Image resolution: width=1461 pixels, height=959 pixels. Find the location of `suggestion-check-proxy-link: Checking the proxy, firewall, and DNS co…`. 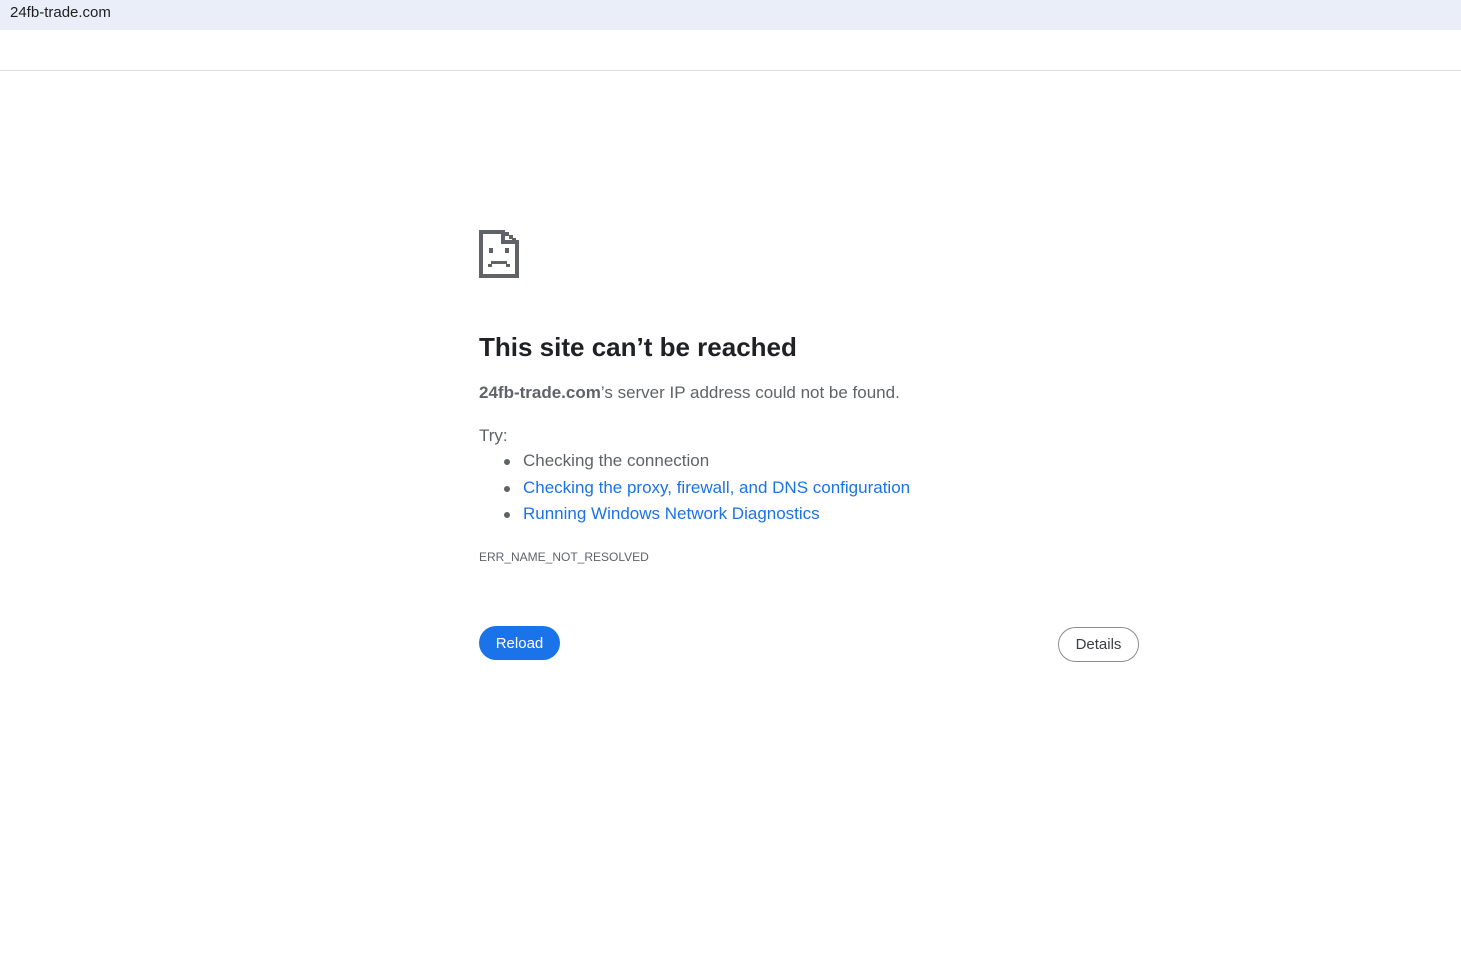

suggestion-check-proxy-link: Checking the proxy, firewall, and DNS co… is located at coordinates (716, 487).